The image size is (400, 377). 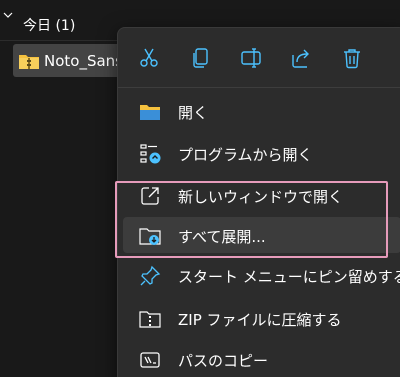 I want to click on scissors-icon, so click(x=149, y=57).